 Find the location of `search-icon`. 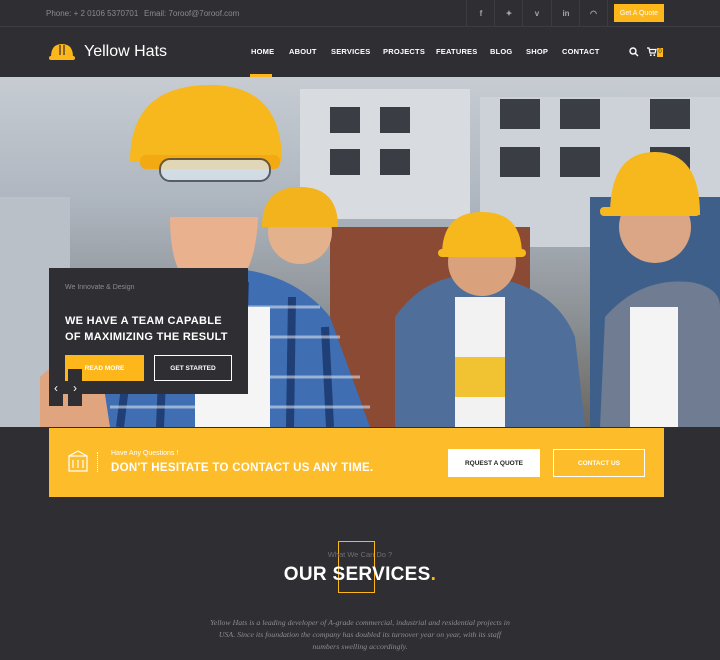

search-icon is located at coordinates (634, 52).